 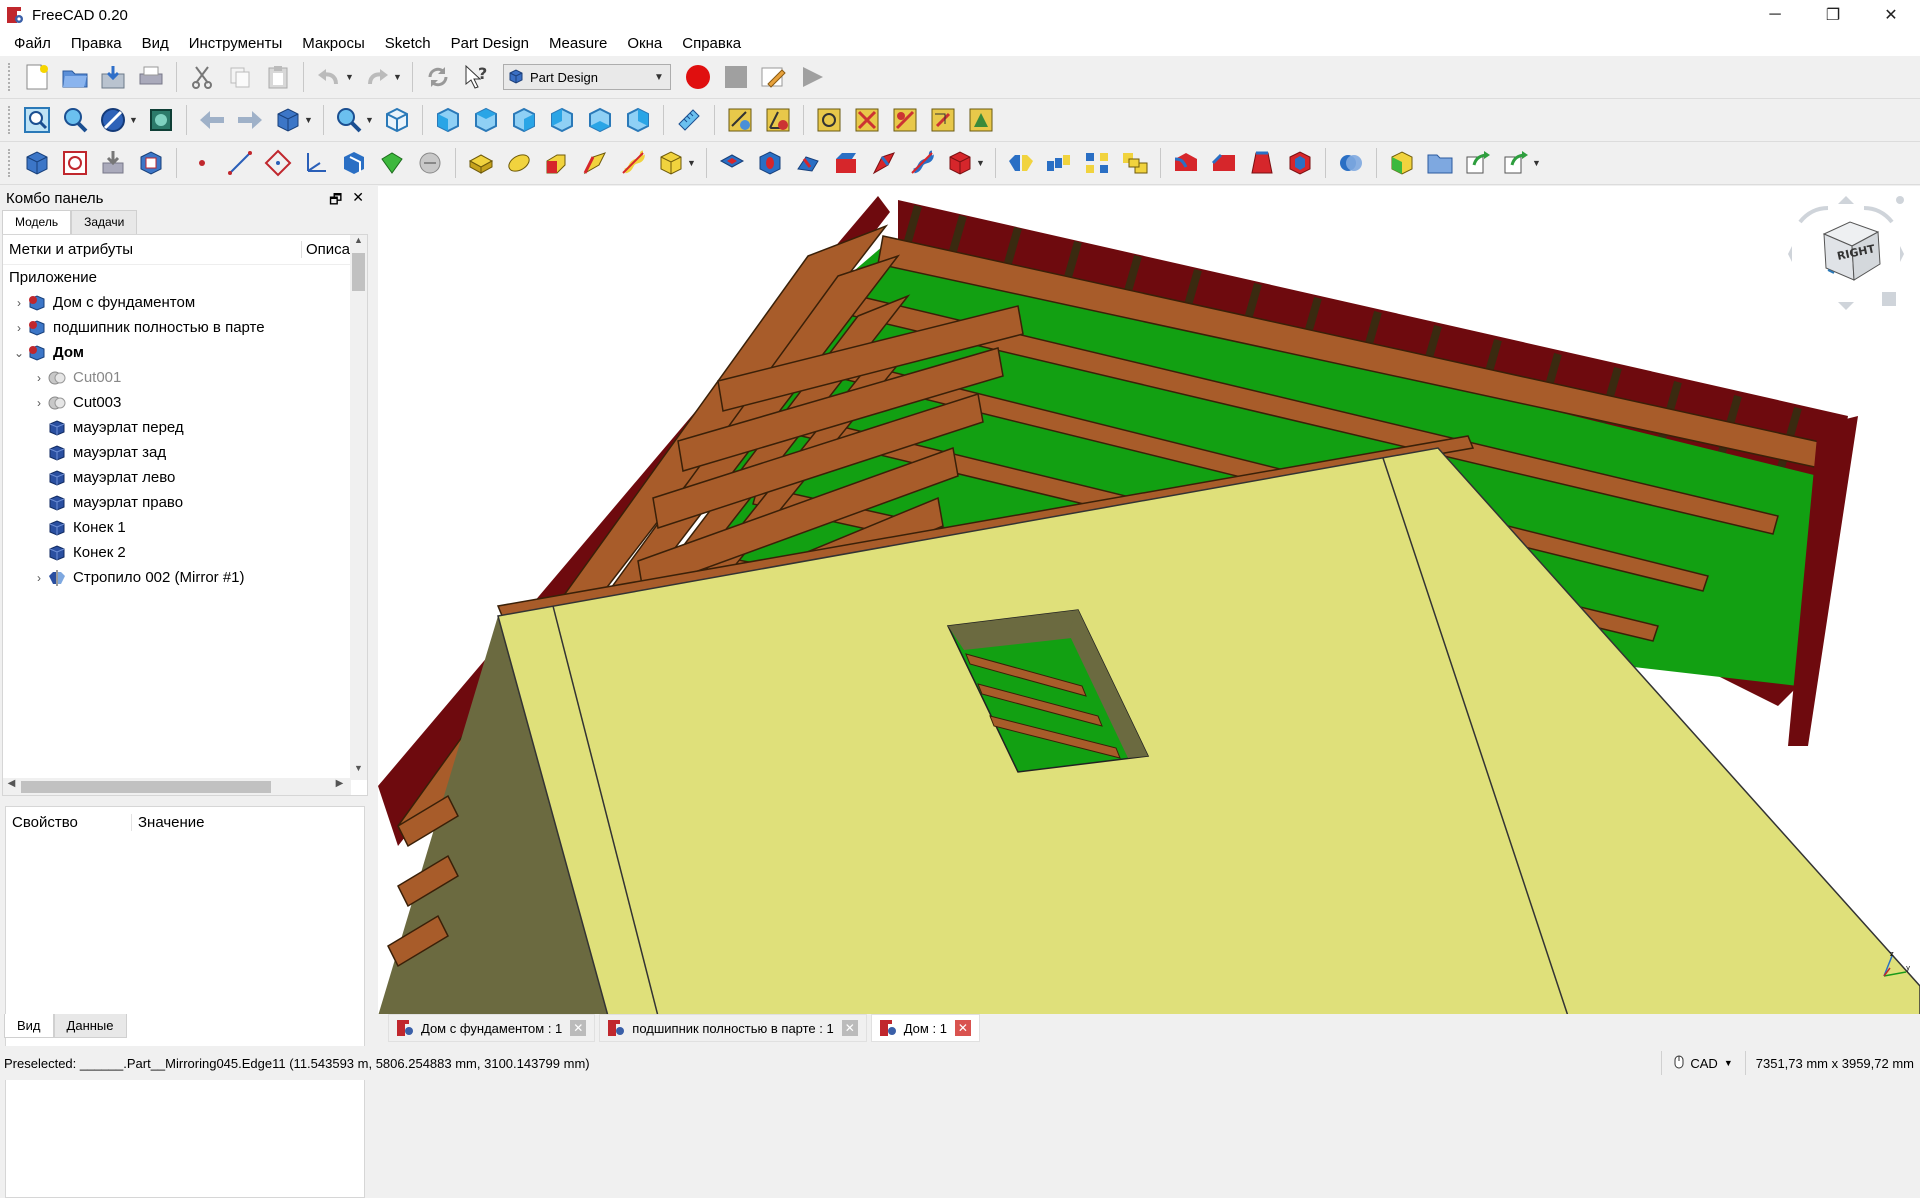 I want to click on draw-style-icon, so click(x=113, y=120).